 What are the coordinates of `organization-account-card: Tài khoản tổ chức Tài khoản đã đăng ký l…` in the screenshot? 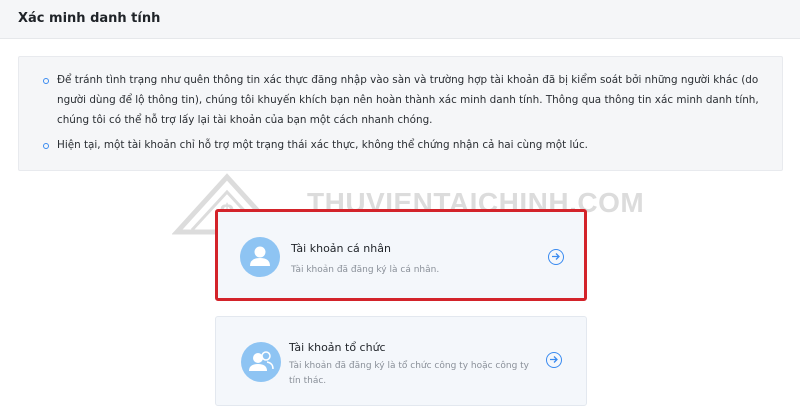 It's located at (401, 361).